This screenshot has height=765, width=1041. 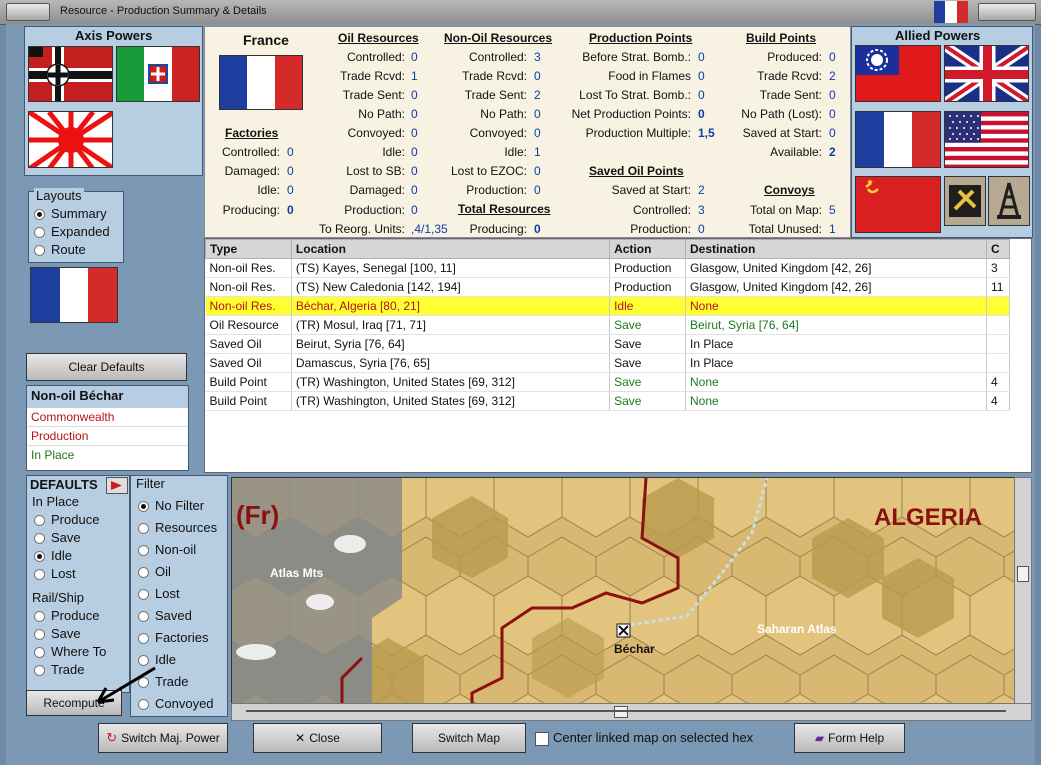 I want to click on oil-label: Convoyed:, so click(x=376, y=133).